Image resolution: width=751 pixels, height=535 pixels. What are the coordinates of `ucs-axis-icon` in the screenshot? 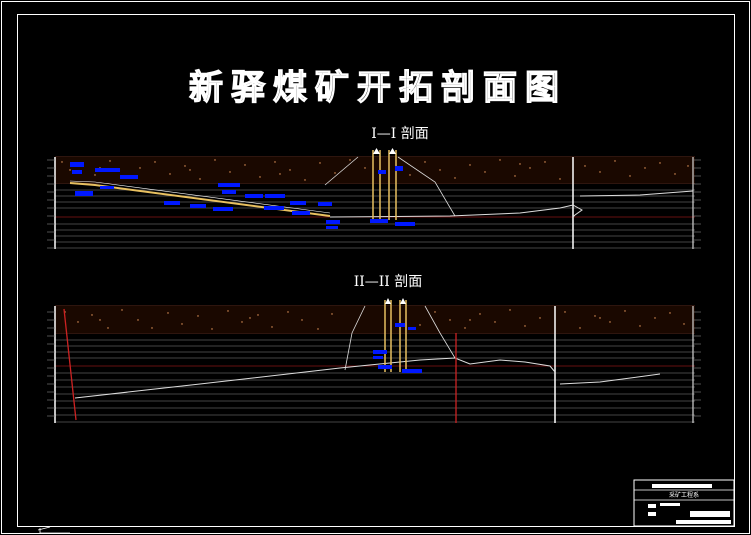 It's located at (53, 530).